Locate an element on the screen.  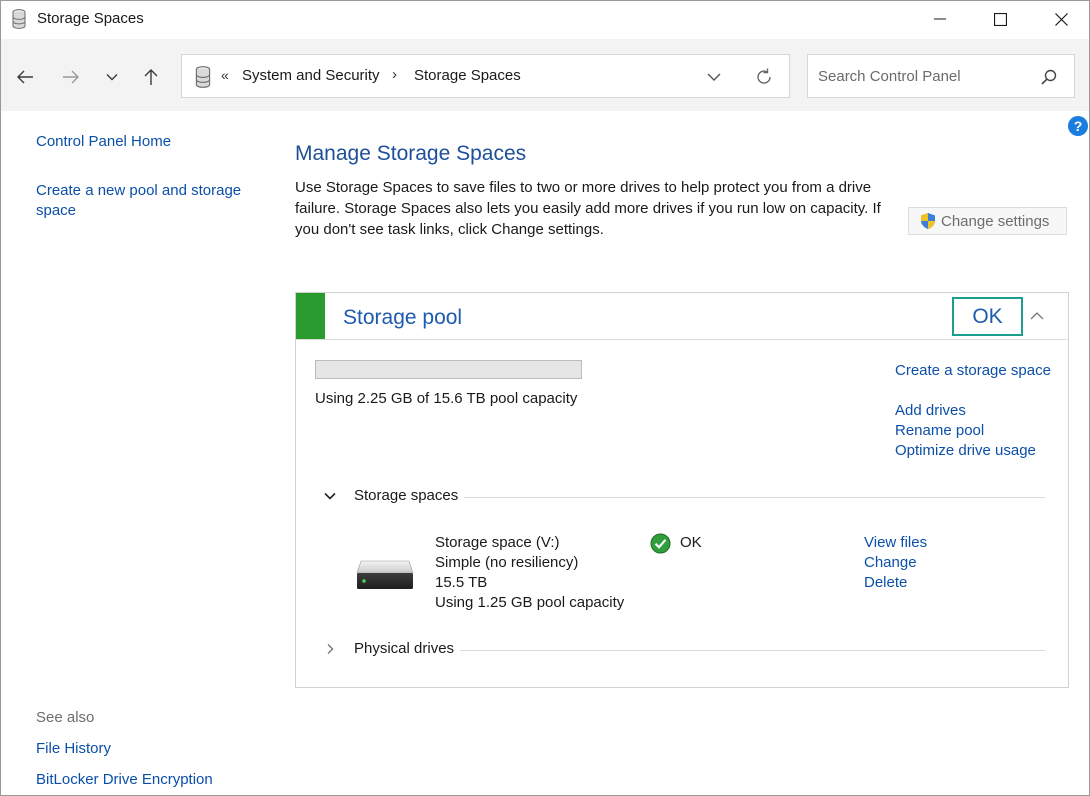
storage-space-name: Storage space (V:) is located at coordinates (497, 542).